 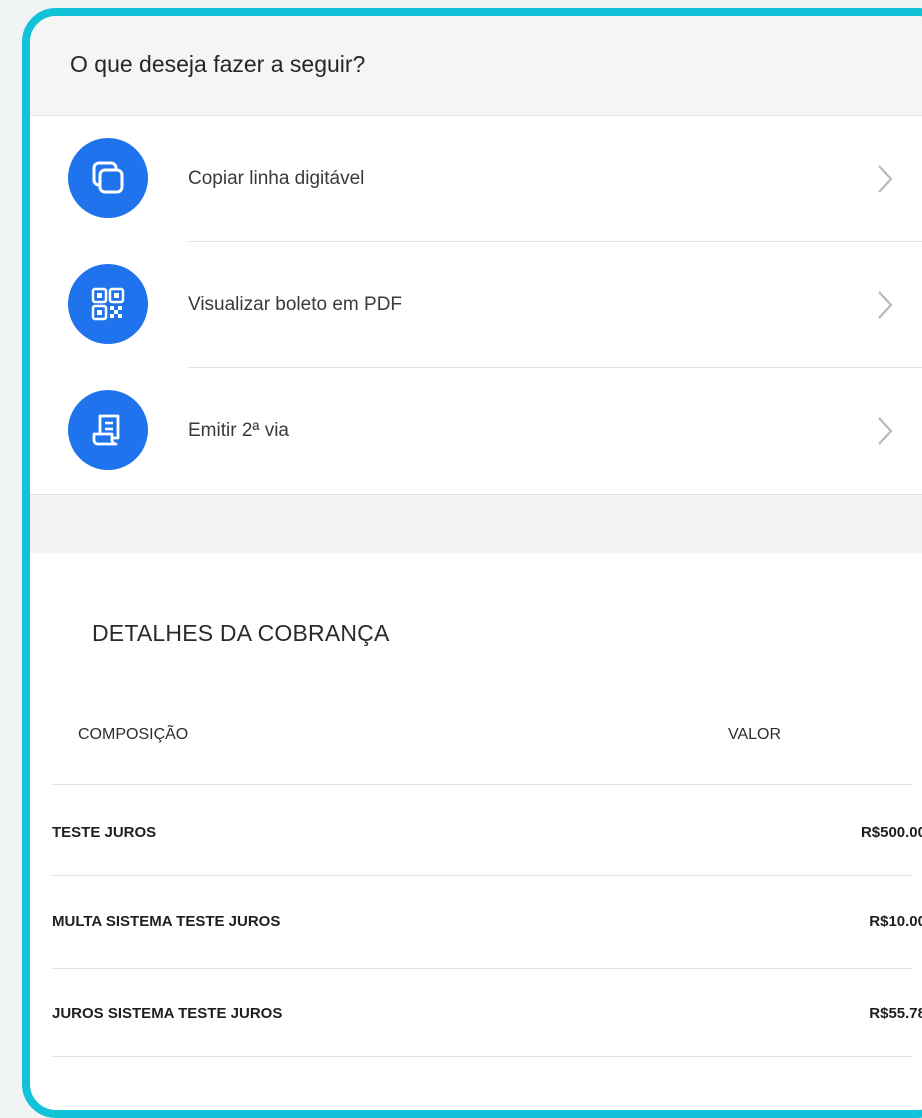 What do you see at coordinates (167, 1013) in the screenshot?
I see `table-row-name: JUROS SISTEMA TESTE JUROS` at bounding box center [167, 1013].